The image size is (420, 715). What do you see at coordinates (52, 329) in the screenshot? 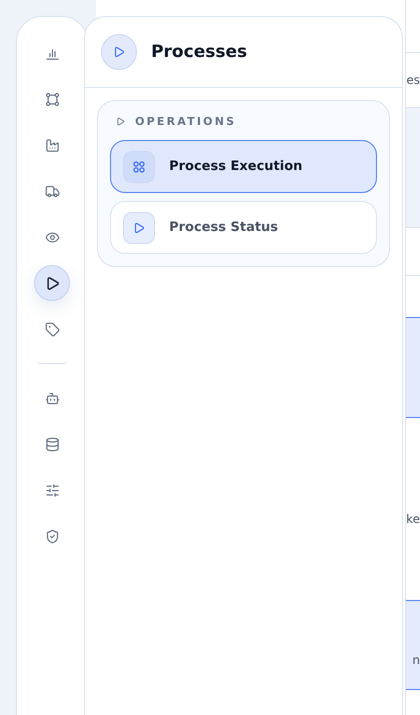
I see `tag-icon` at bounding box center [52, 329].